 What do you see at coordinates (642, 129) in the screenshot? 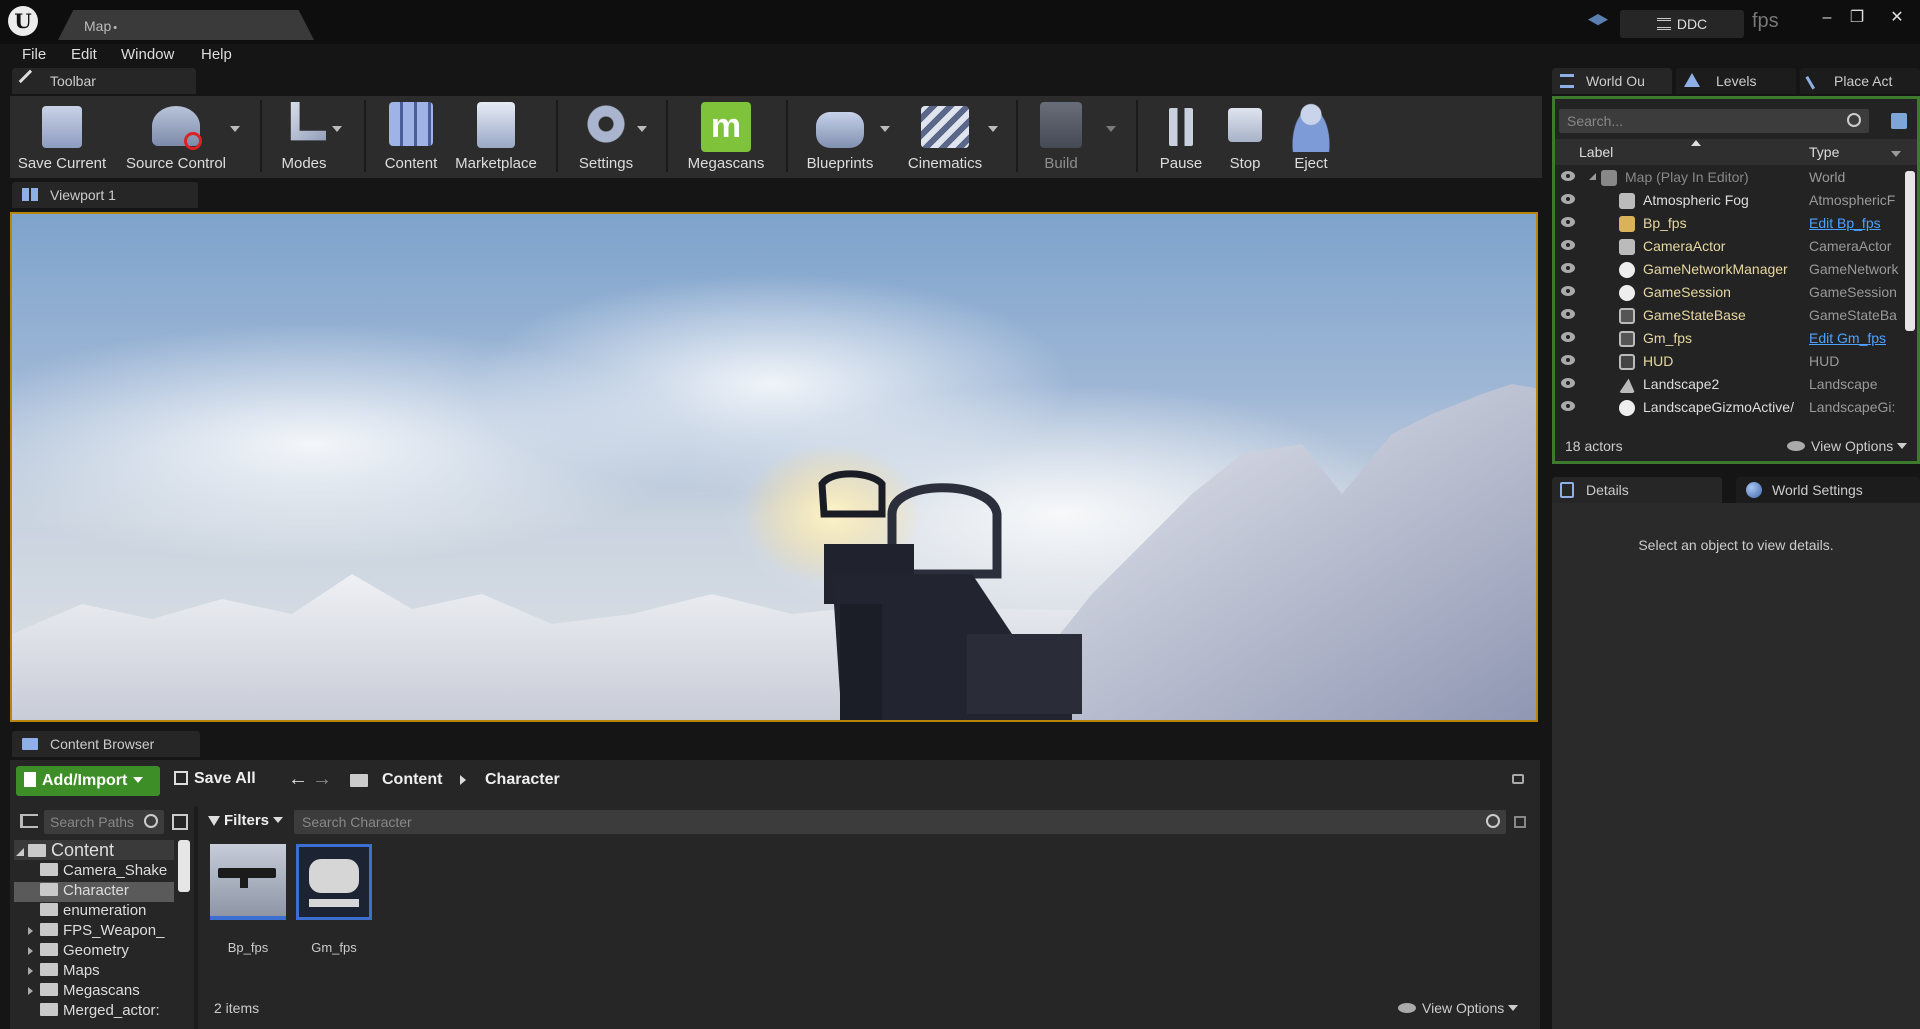
I see `settings-dropdown-icon` at bounding box center [642, 129].